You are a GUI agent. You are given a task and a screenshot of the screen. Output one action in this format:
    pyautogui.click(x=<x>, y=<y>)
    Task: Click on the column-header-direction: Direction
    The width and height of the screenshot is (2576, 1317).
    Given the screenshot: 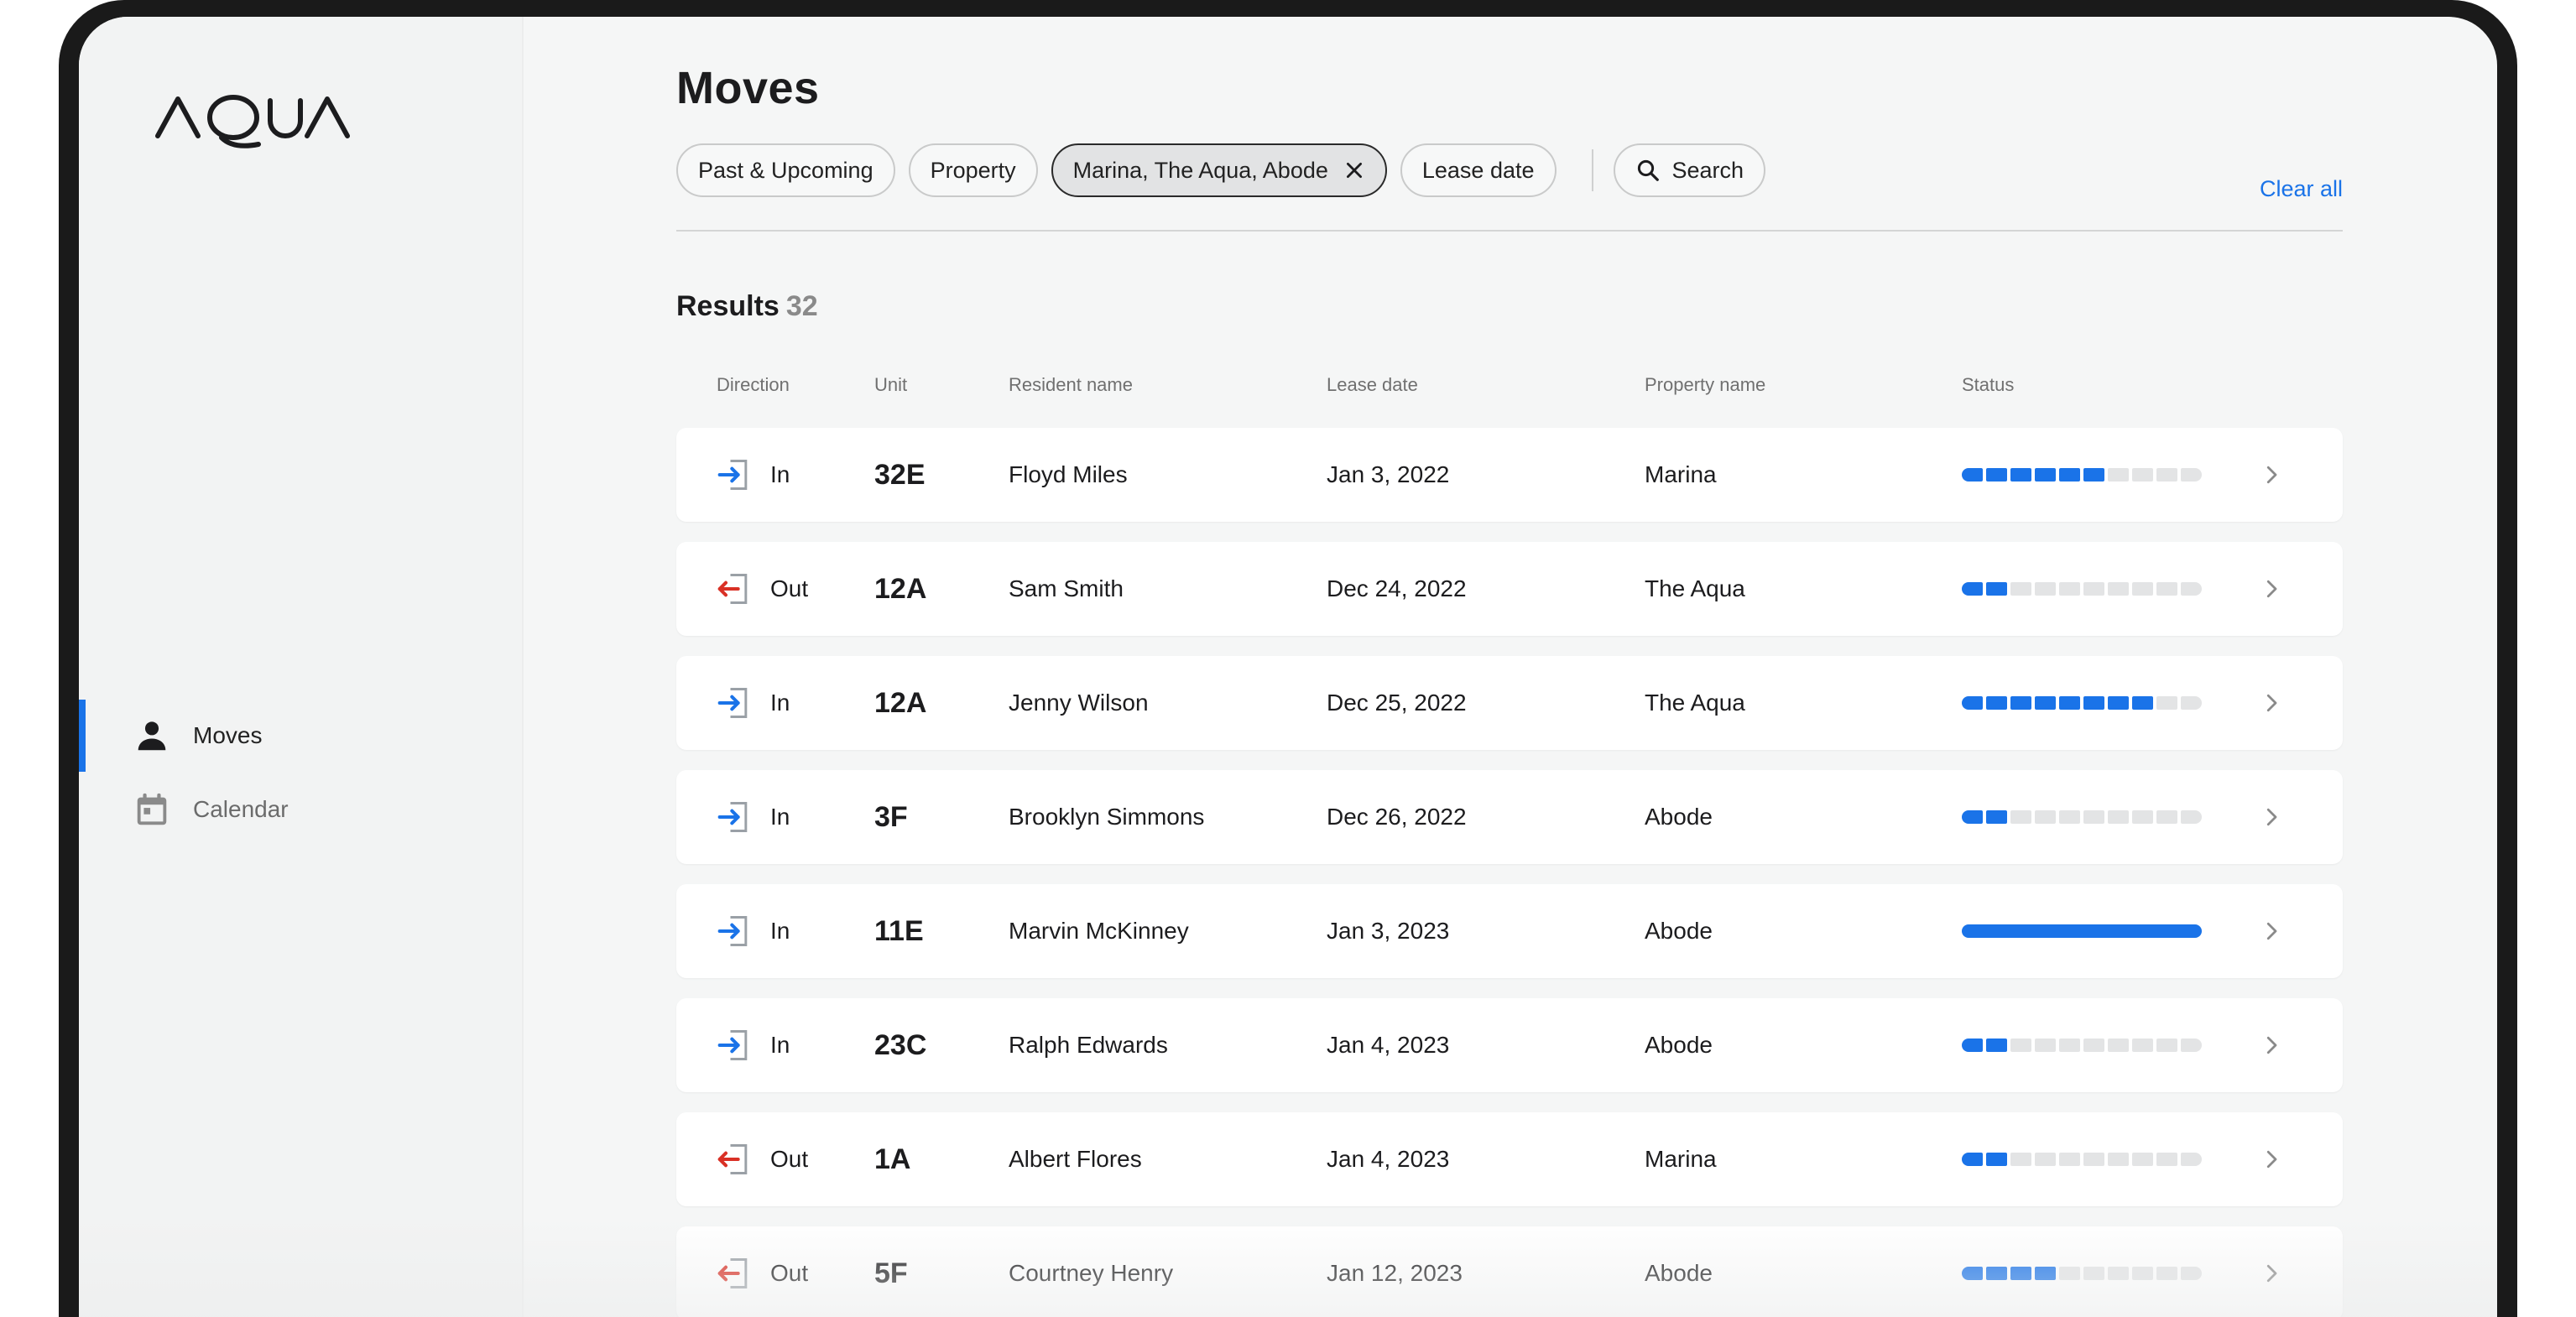 What is the action you would take?
    pyautogui.click(x=753, y=385)
    